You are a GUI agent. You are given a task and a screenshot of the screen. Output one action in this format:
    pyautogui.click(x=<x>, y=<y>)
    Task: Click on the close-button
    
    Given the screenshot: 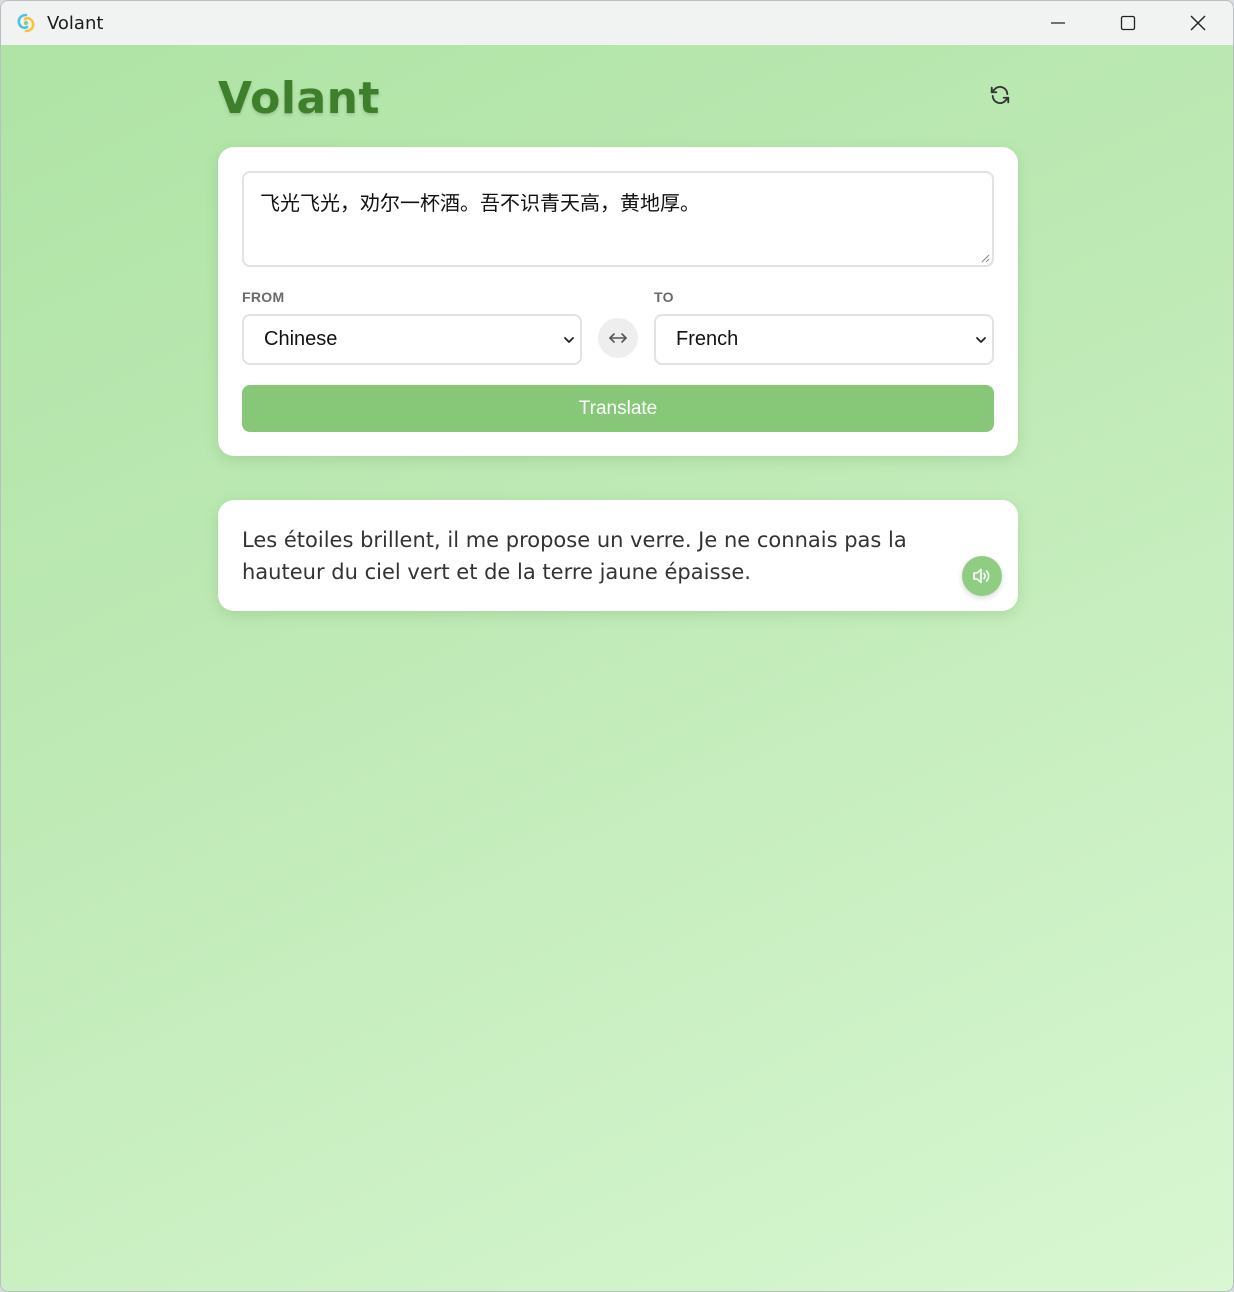 What is the action you would take?
    pyautogui.click(x=1198, y=23)
    